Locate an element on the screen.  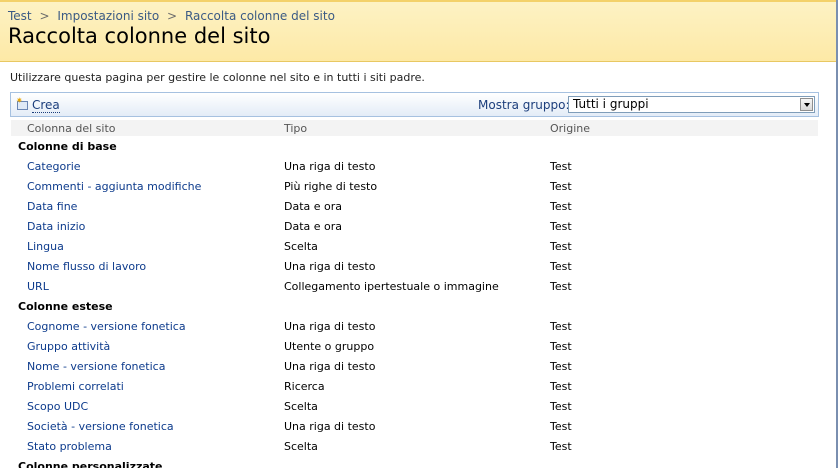
group-heading: Colonne estese is located at coordinates (65, 306).